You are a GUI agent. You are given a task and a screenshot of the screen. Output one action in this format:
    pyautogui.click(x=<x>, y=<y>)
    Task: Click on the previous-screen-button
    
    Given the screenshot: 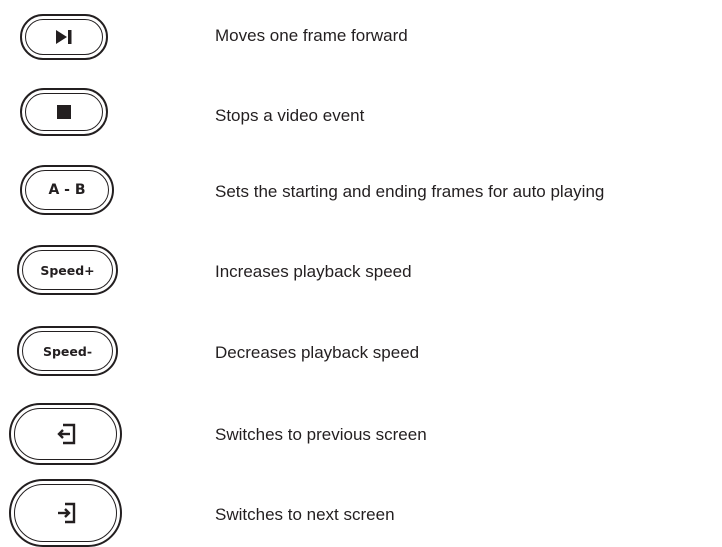 What is the action you would take?
    pyautogui.click(x=65, y=434)
    